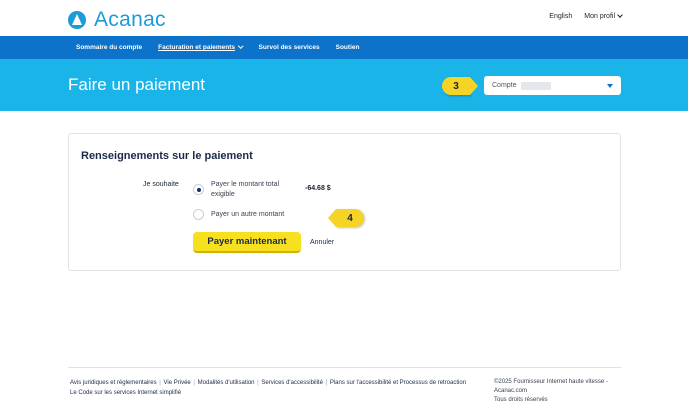 The width and height of the screenshot is (688, 408). Describe the element at coordinates (292, 383) in the screenshot. I see `footer-link-accessibility: Services d'accessibilité` at that location.